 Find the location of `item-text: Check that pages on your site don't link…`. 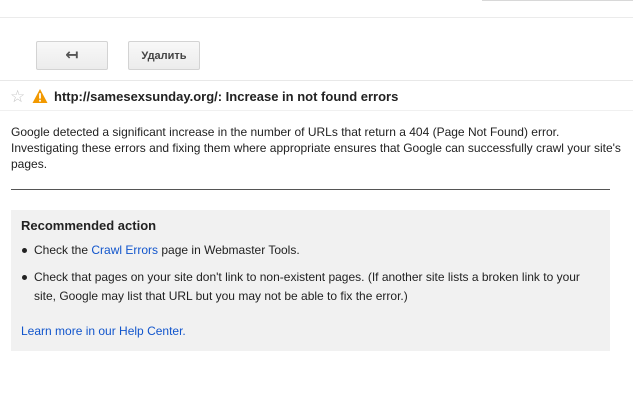

item-text: Check that pages on your site don't link… is located at coordinates (307, 286).